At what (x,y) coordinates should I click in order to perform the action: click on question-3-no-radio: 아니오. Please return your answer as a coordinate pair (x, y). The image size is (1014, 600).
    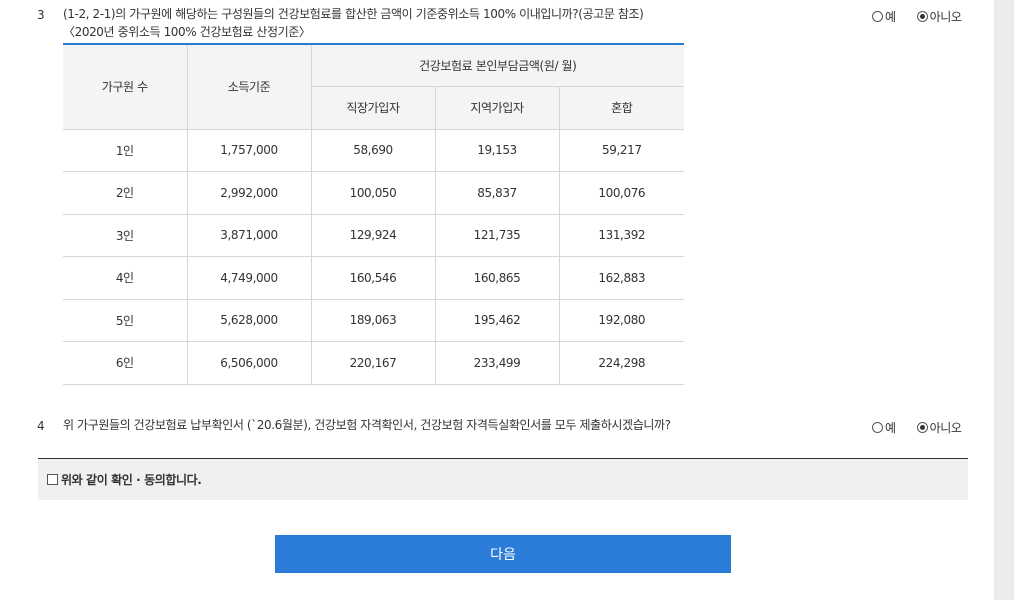
    Looking at the image, I should click on (939, 16).